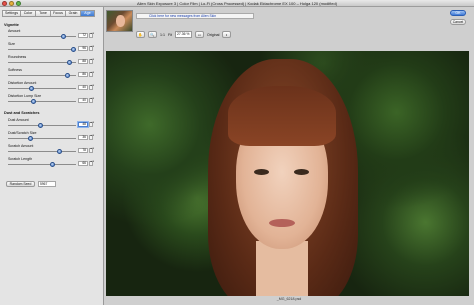  What do you see at coordinates (20, 184) in the screenshot?
I see `random-seed-button: Random Seed` at bounding box center [20, 184].